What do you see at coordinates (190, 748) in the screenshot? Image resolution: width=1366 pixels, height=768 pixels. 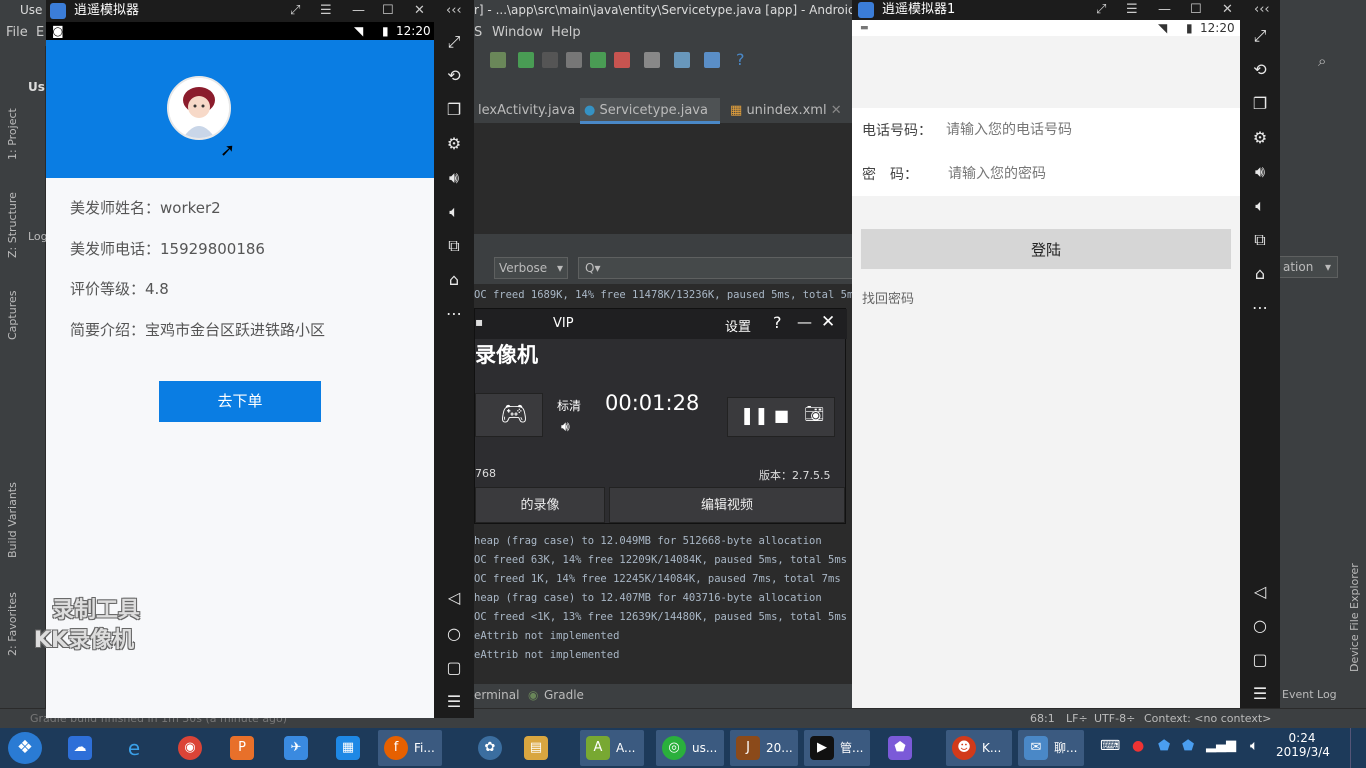 I see `chrome-icon: ◉` at bounding box center [190, 748].